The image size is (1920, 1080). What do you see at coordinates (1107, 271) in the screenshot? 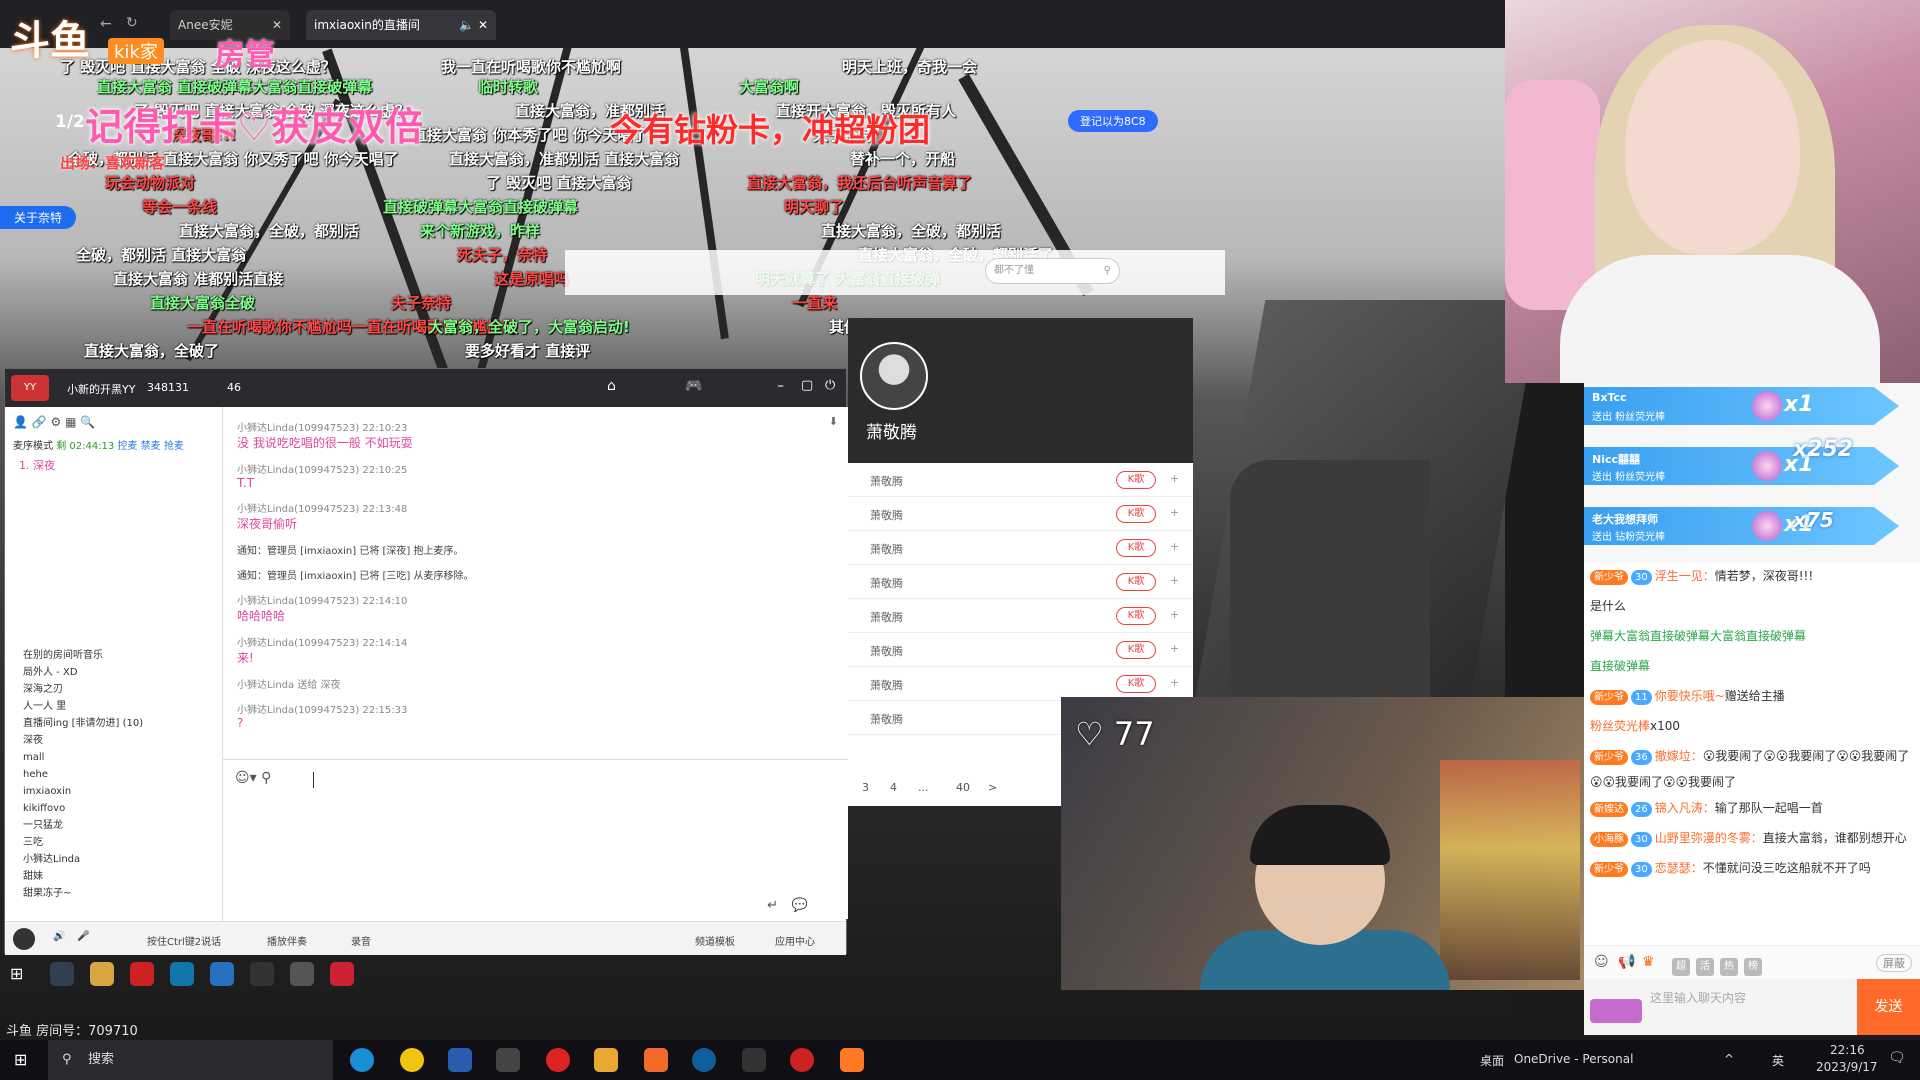
I see `search-icon: ⚲` at bounding box center [1107, 271].